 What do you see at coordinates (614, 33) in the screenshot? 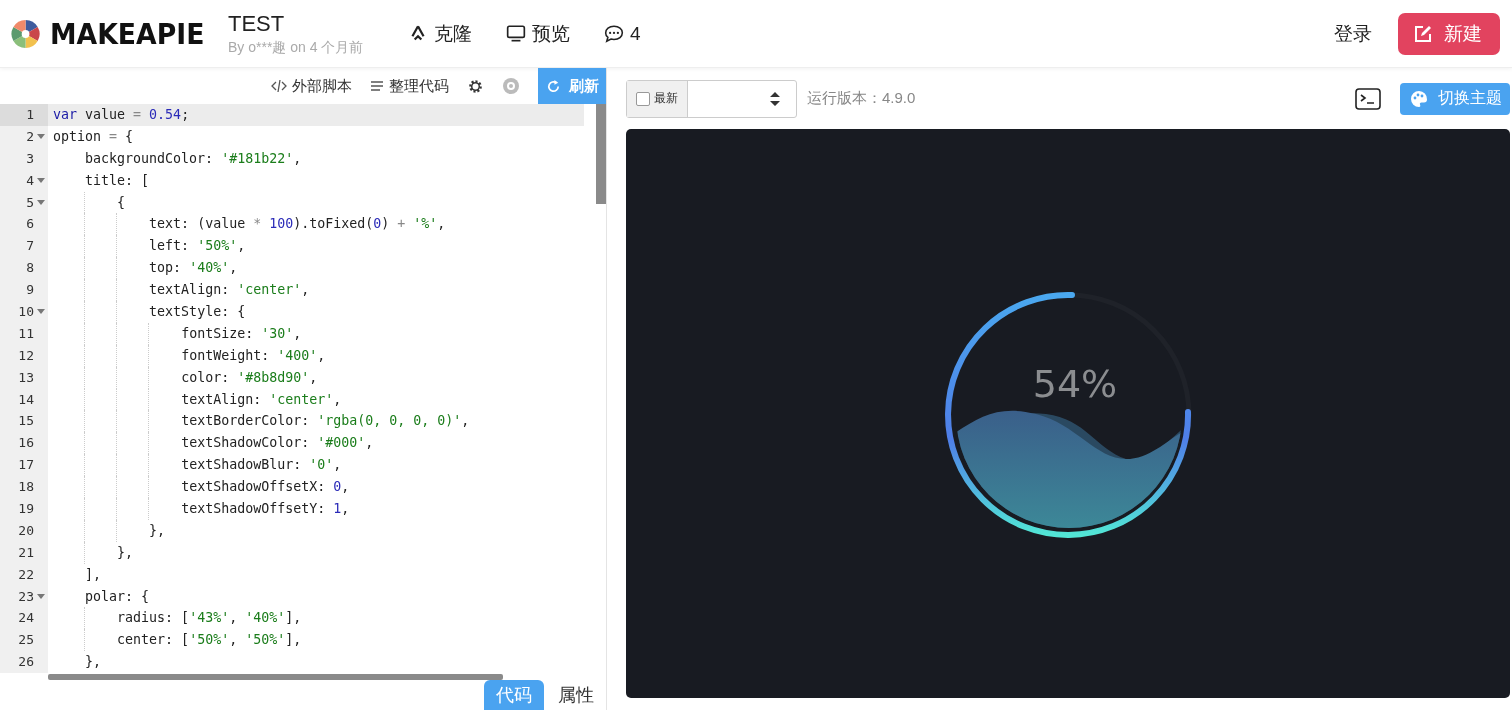
I see `chat-bubble-icon` at bounding box center [614, 33].